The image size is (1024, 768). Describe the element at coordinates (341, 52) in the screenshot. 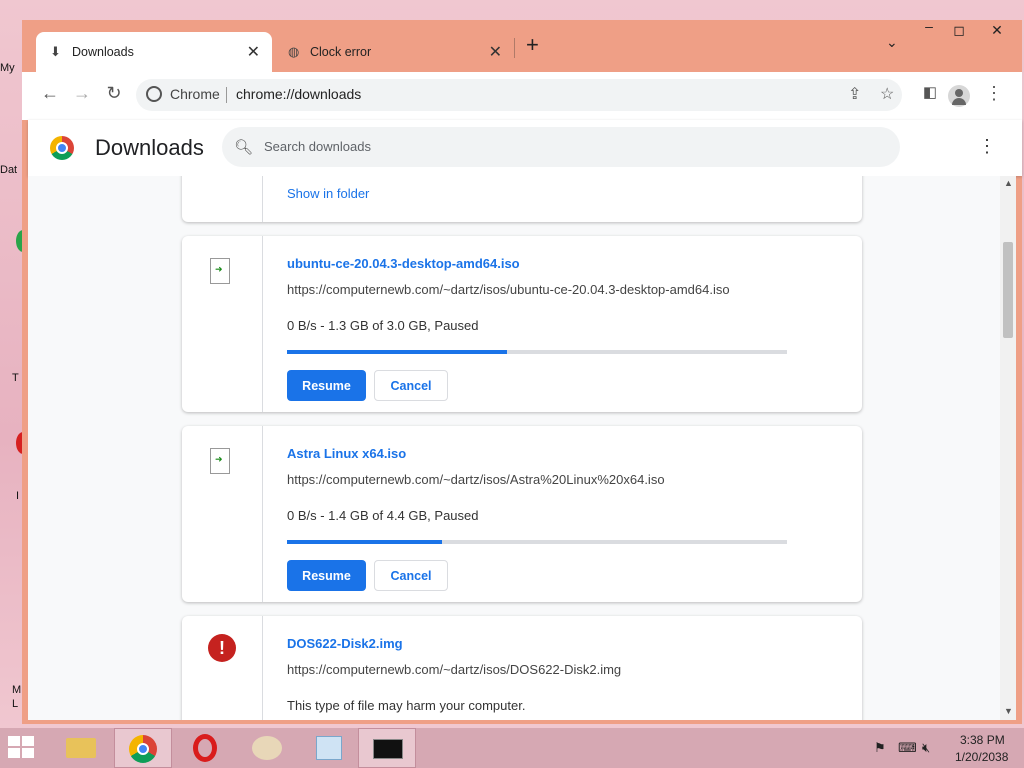

I see `tab-label: Clock error` at that location.